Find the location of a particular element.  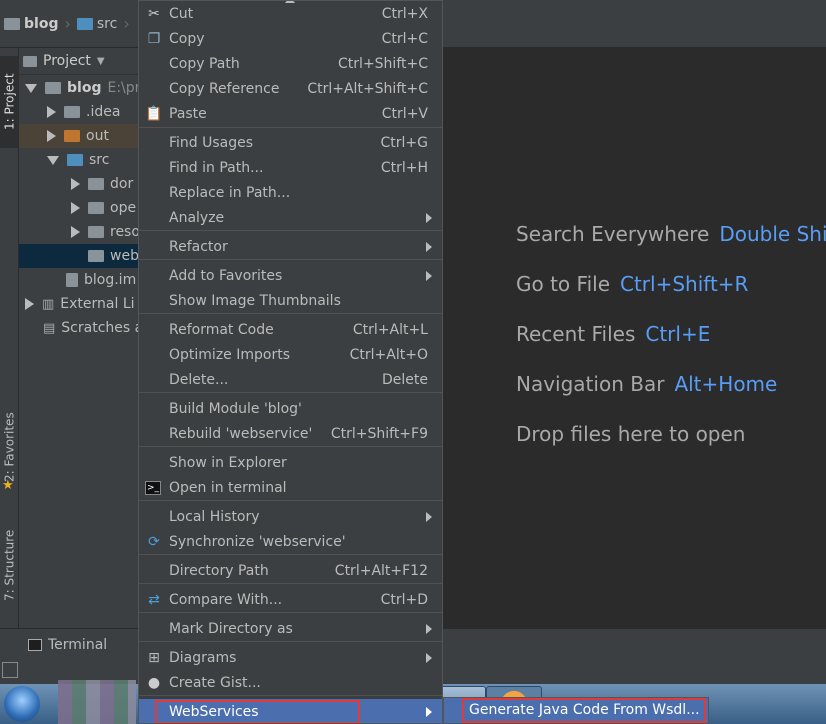

menu-item-refactor: Refactor is located at coordinates (290, 246).